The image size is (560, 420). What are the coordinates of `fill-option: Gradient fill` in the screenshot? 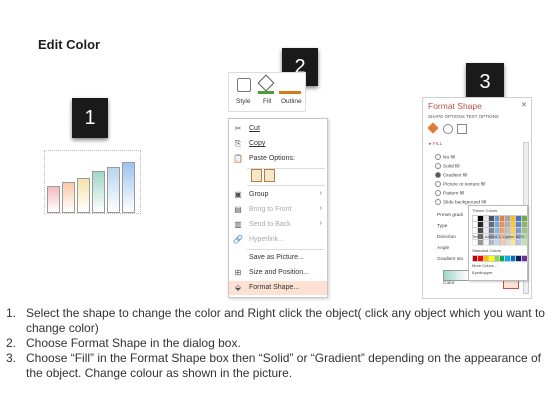 It's located at (451, 175).